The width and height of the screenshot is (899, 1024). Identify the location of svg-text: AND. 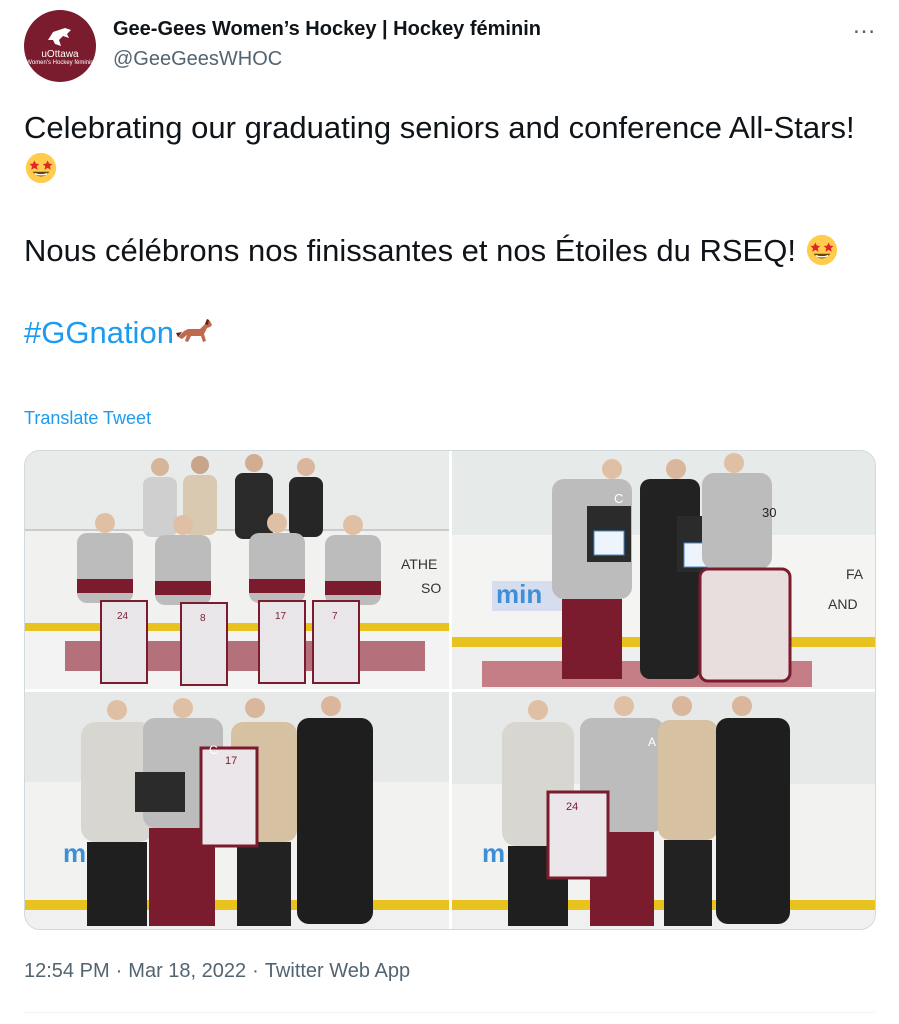
(843, 604).